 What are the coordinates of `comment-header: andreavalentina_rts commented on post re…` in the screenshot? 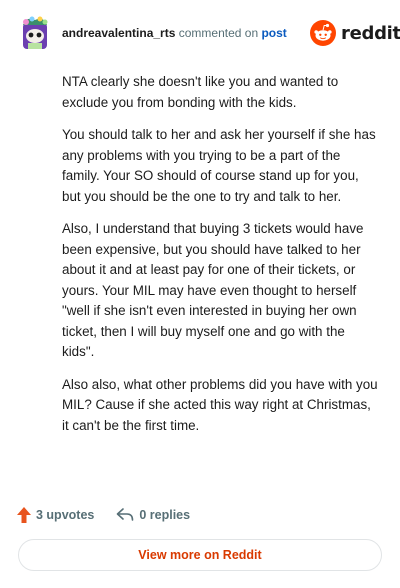 It's located at (200, 33).